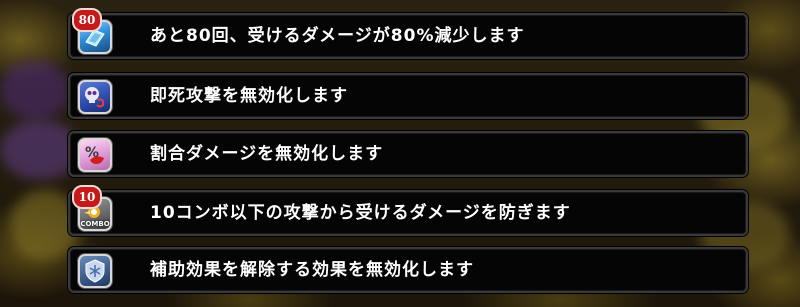 The width and height of the screenshot is (800, 307). What do you see at coordinates (95, 155) in the screenshot?
I see `percent-icon: %` at bounding box center [95, 155].